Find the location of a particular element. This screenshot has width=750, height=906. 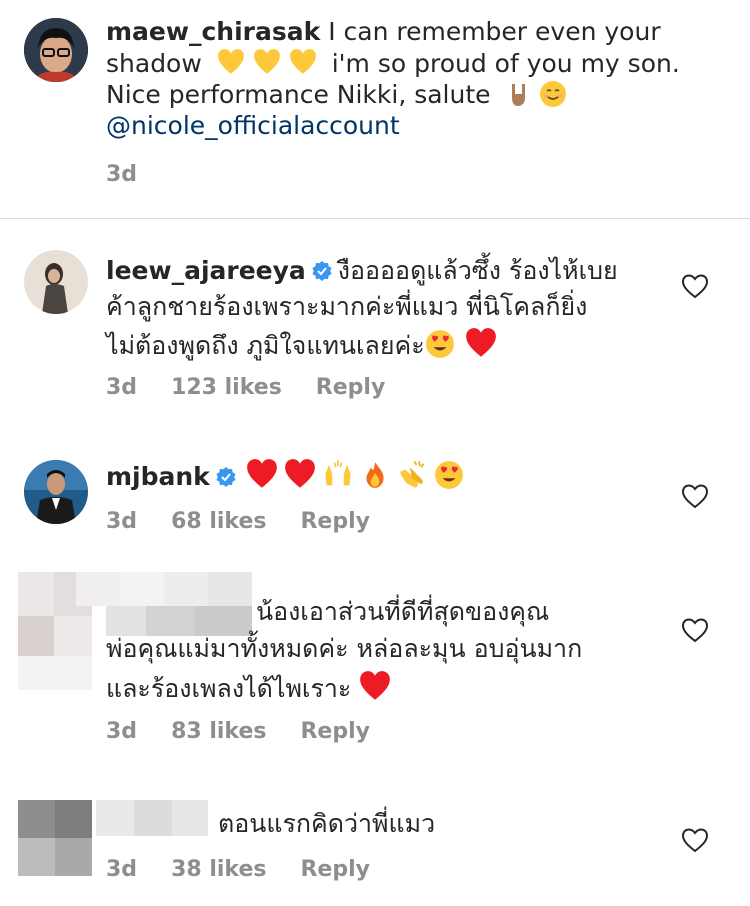

like-count: 83 likes is located at coordinates (218, 731).